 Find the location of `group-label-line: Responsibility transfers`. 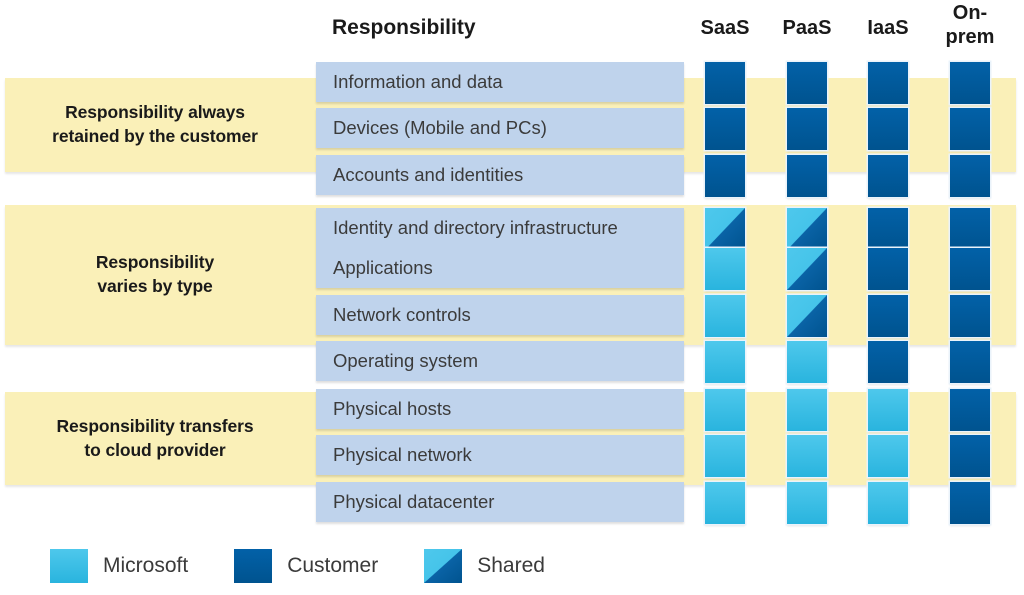

group-label-line: Responsibility transfers is located at coordinates (155, 425).